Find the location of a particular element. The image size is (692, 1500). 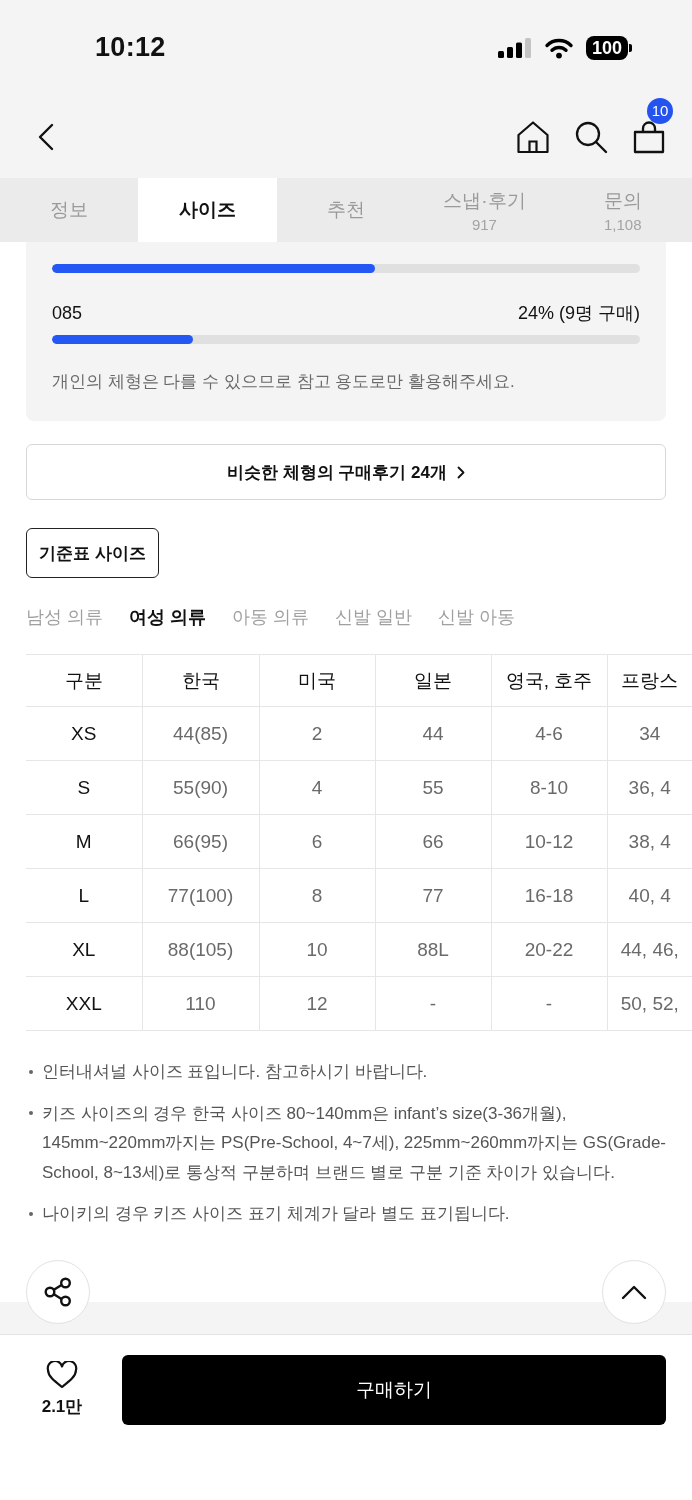

column-header: 한국 is located at coordinates (200, 680).